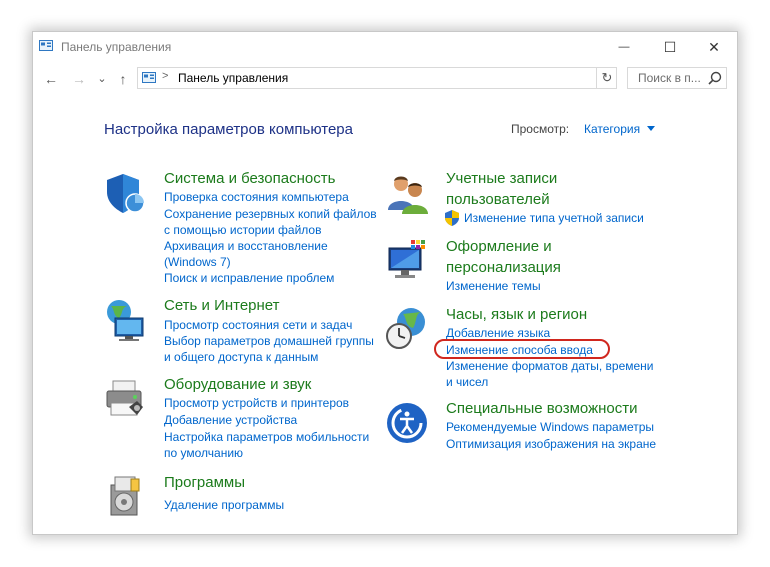  Describe the element at coordinates (123, 79) in the screenshot. I see `up-button: ↑` at that location.